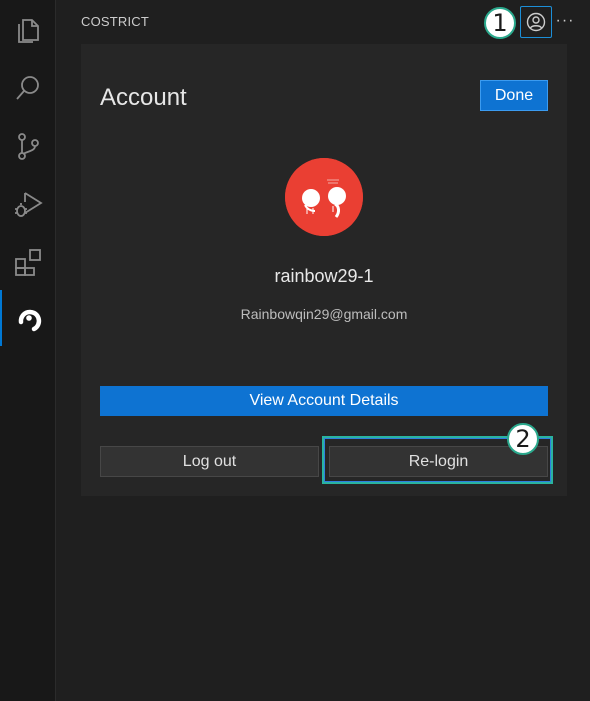  What do you see at coordinates (115, 21) in the screenshot?
I see `sidebar-title: COSTRICT` at bounding box center [115, 21].